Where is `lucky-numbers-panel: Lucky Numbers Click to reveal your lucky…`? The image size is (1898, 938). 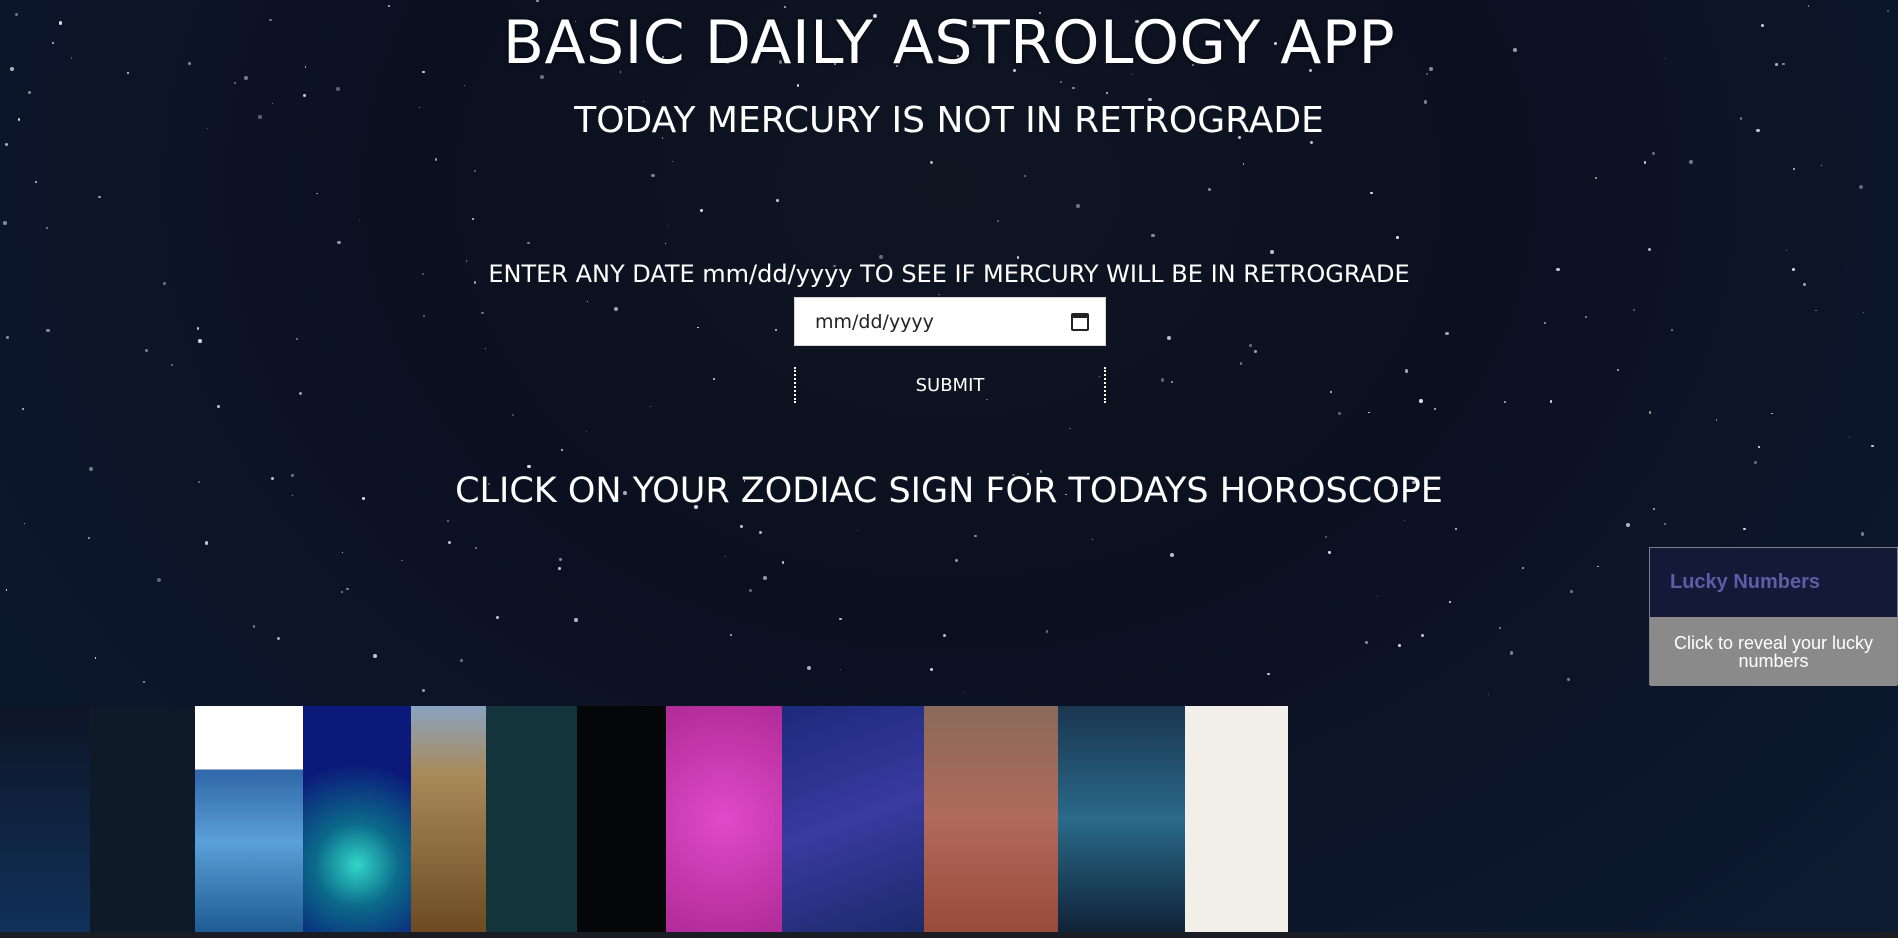
lucky-numbers-panel: Lucky Numbers Click to reveal your lucky… is located at coordinates (1773, 616).